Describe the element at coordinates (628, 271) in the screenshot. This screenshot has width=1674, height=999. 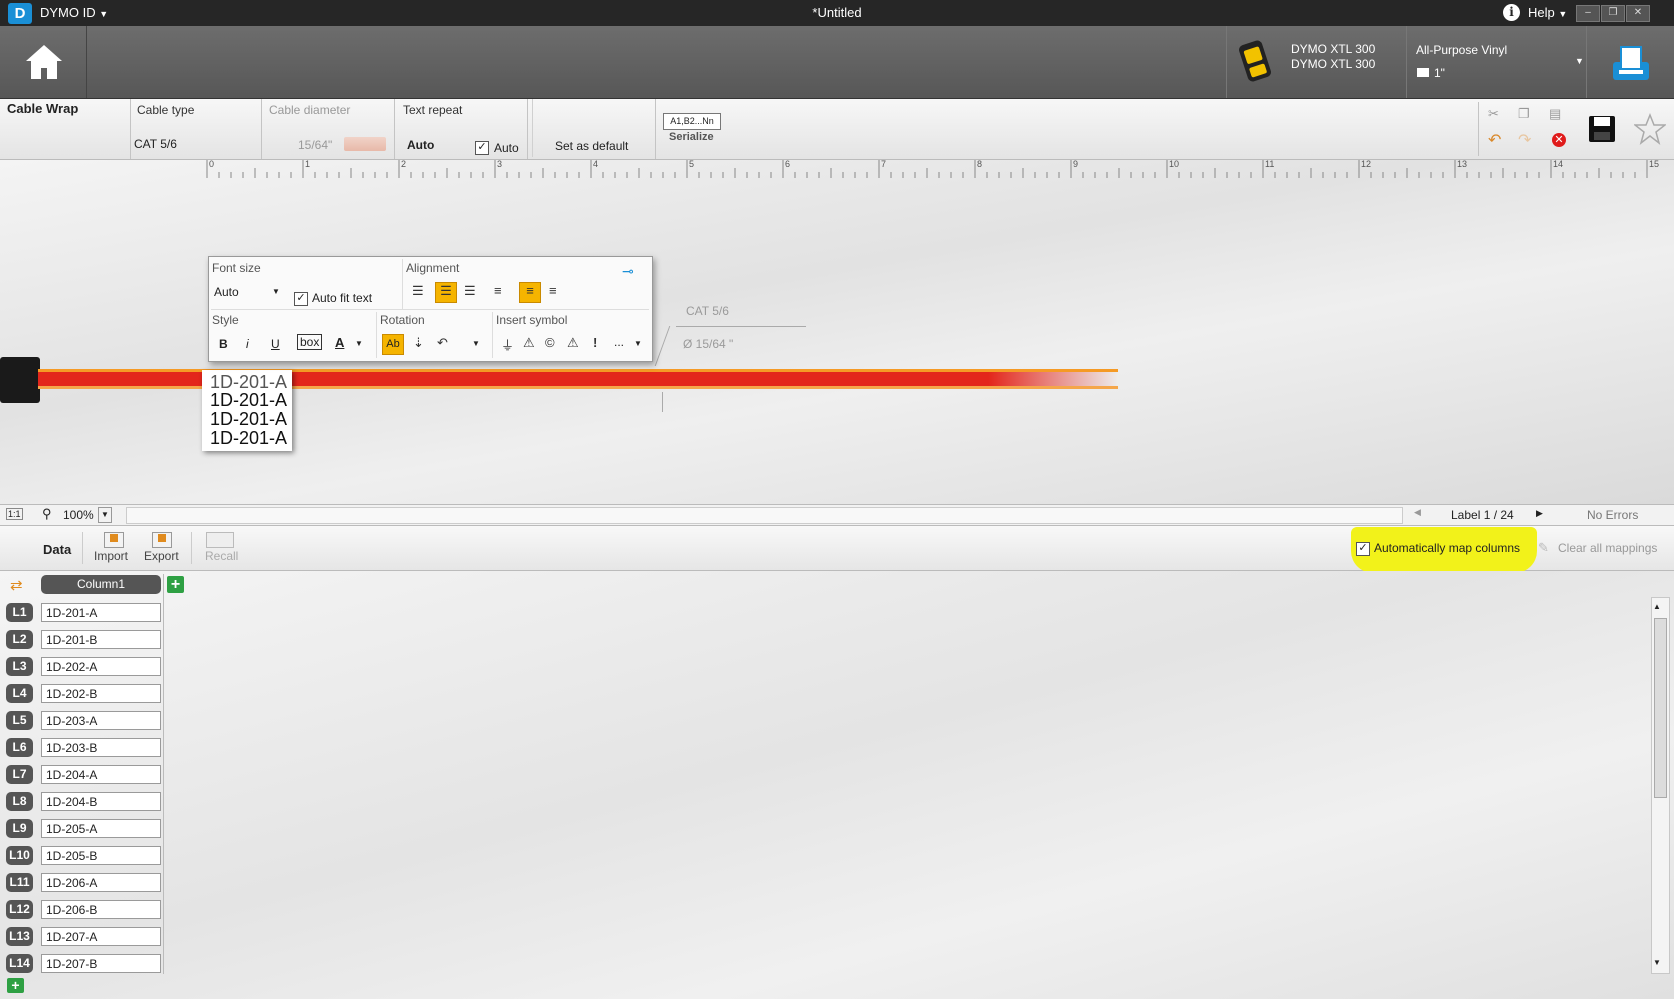
I see `pin-icon: ⊸` at that location.